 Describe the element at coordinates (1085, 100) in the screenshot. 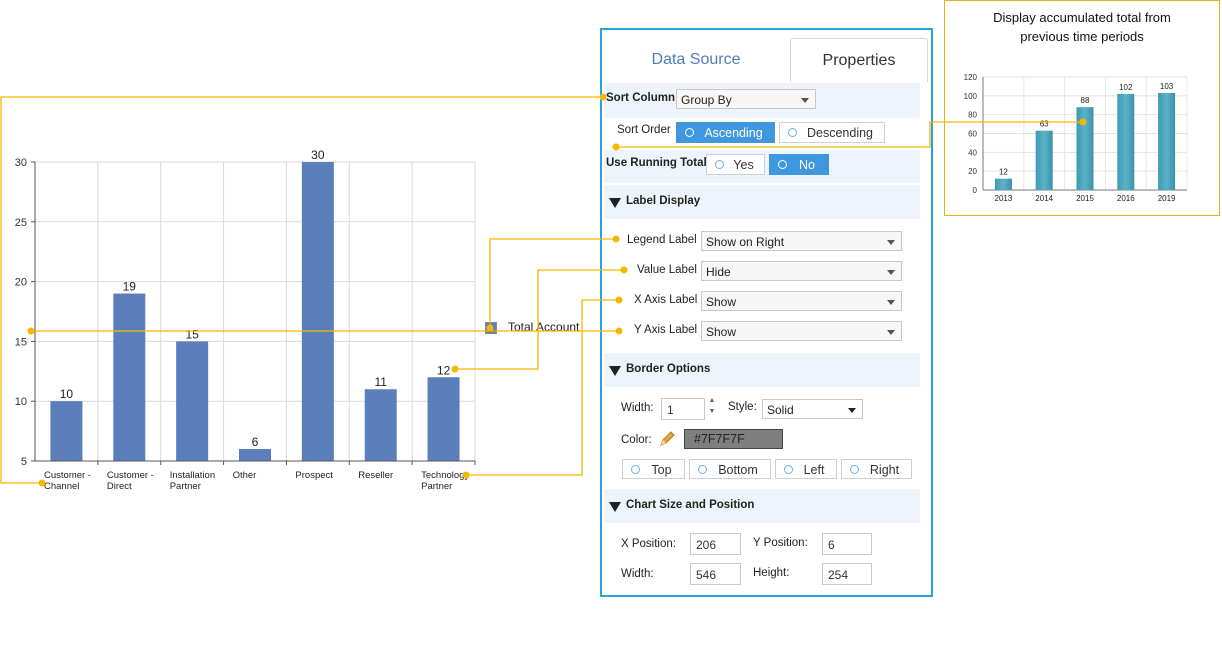

I see `inset-value-label: 88` at that location.